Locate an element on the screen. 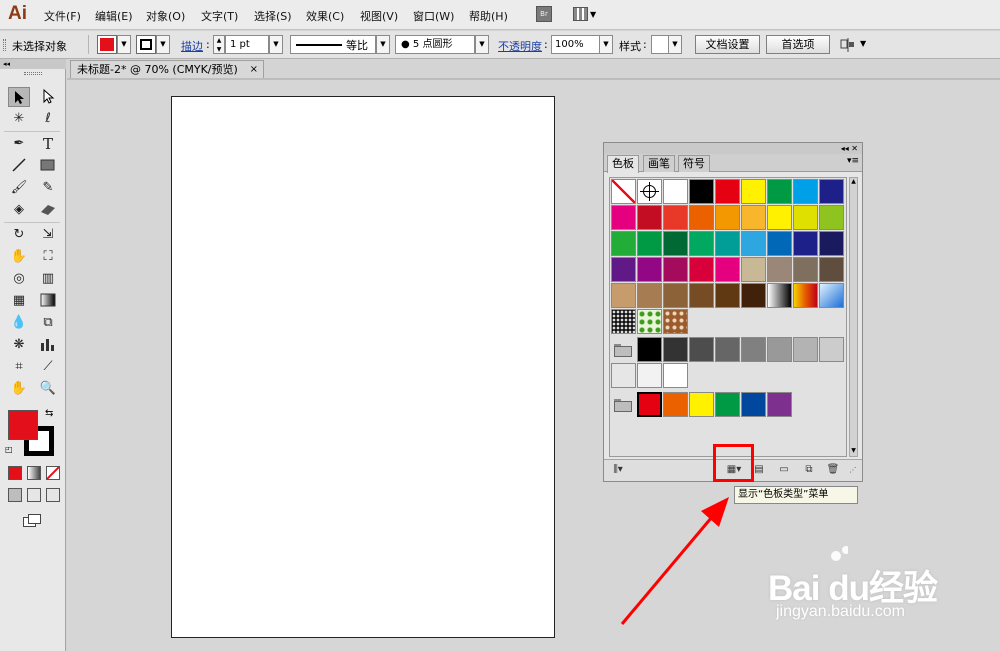 This screenshot has width=1000, height=651. artboard-tool-icon: ⌗ is located at coordinates (19, 367).